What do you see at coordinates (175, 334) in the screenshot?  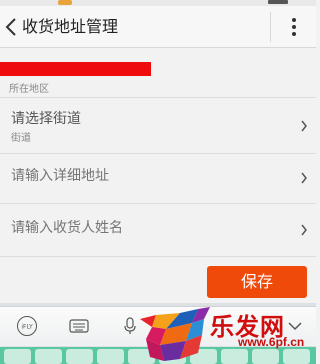 I see `bull-logo-icon` at bounding box center [175, 334].